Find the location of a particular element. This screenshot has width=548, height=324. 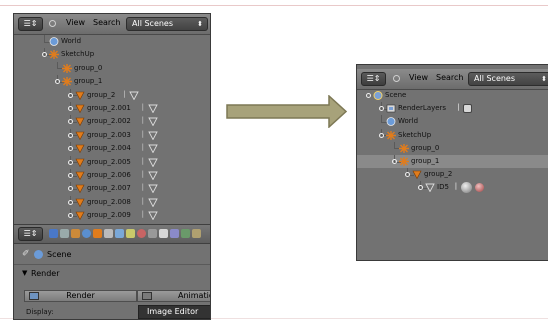

pin-icon: ✐ is located at coordinates (26, 254).